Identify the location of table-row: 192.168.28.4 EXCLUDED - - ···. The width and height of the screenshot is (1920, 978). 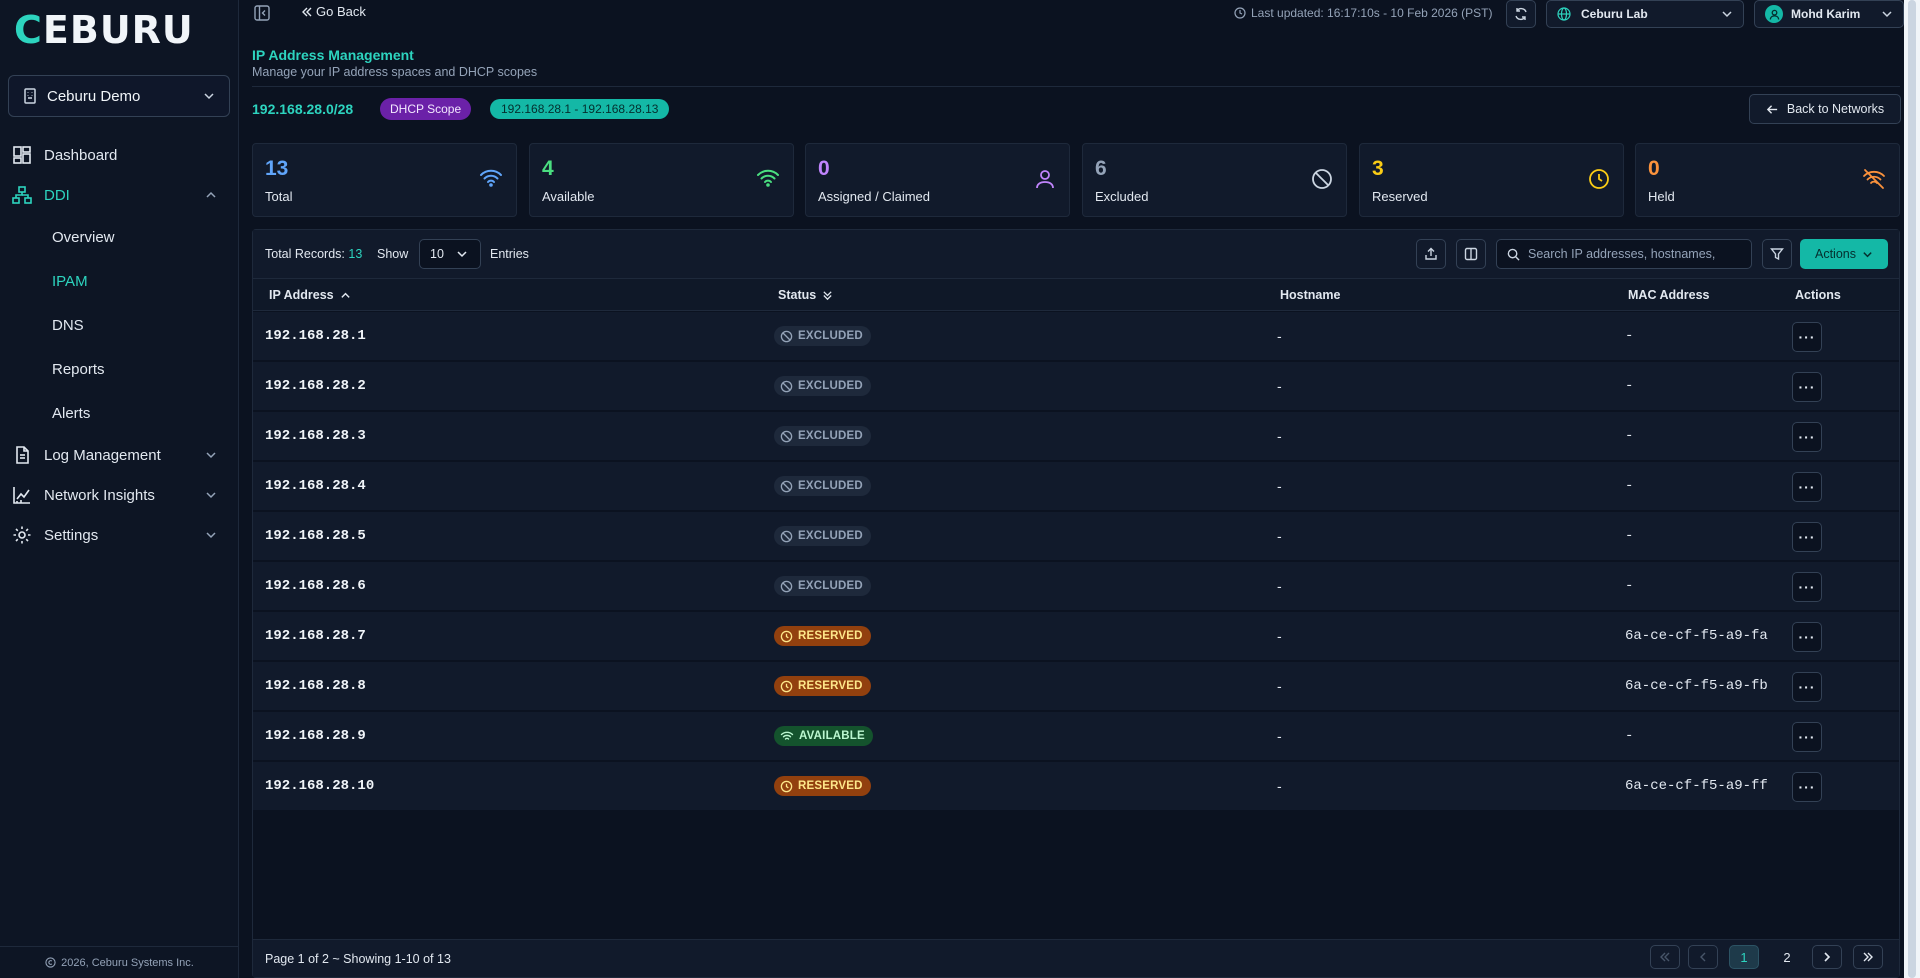
(1076, 486).